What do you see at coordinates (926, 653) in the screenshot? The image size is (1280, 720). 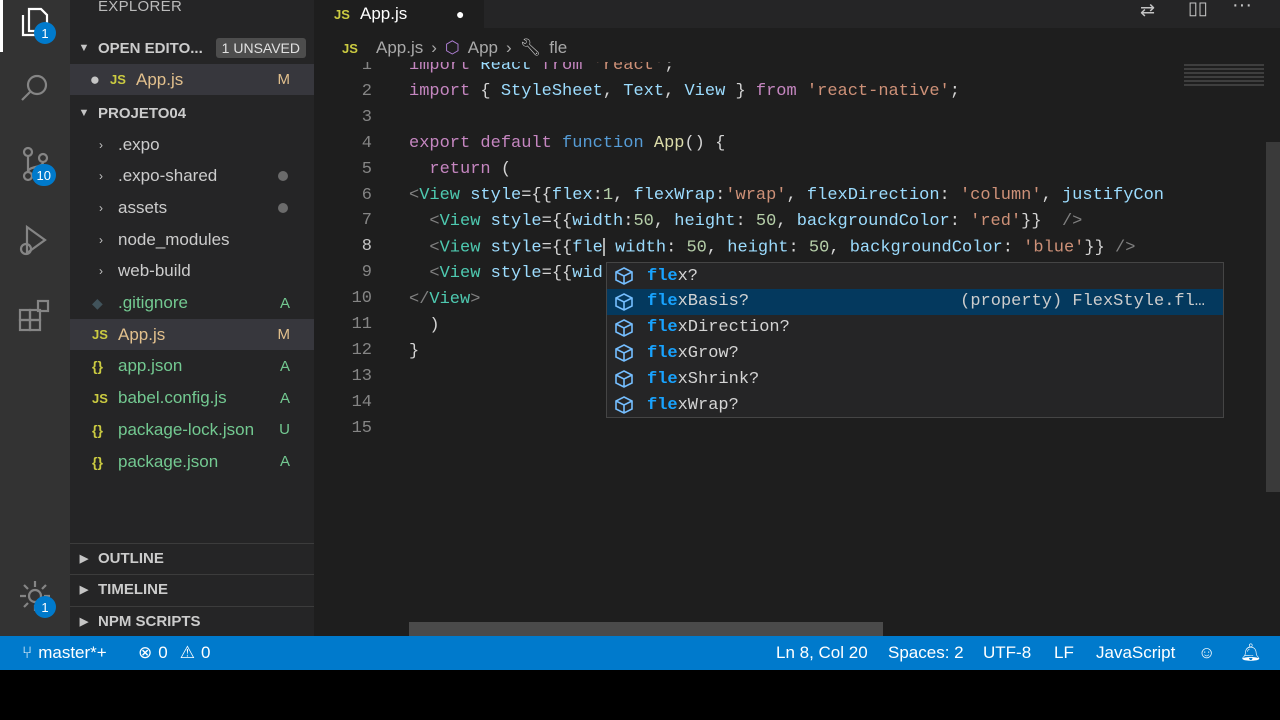 I see `indentation: Spaces: 2` at bounding box center [926, 653].